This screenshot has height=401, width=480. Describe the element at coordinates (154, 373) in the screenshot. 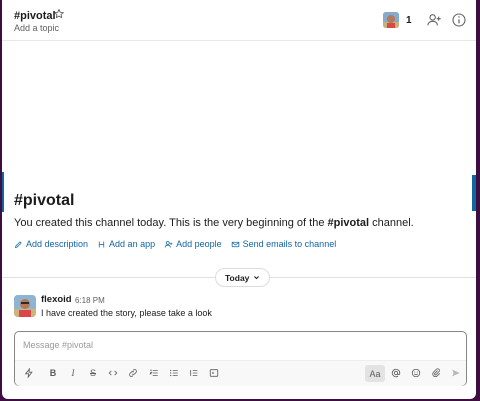

I see `ordered-list-icon` at that location.